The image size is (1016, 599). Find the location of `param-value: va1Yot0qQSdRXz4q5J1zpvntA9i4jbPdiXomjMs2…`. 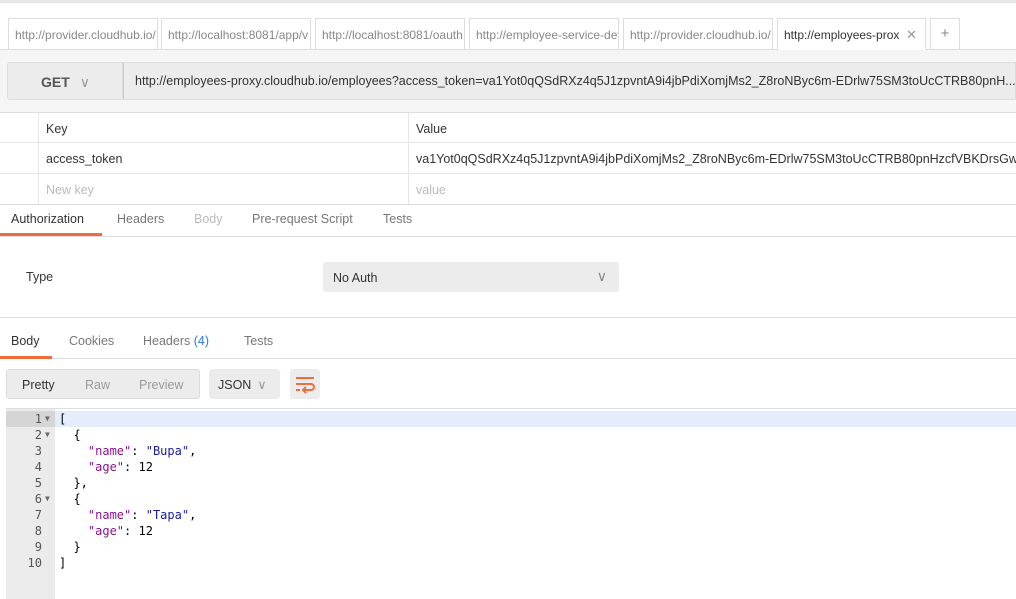

param-value: va1Yot0qQSdRXz4q5J1zpvntA9i4jbPdiXomjMs2… is located at coordinates (712, 158).